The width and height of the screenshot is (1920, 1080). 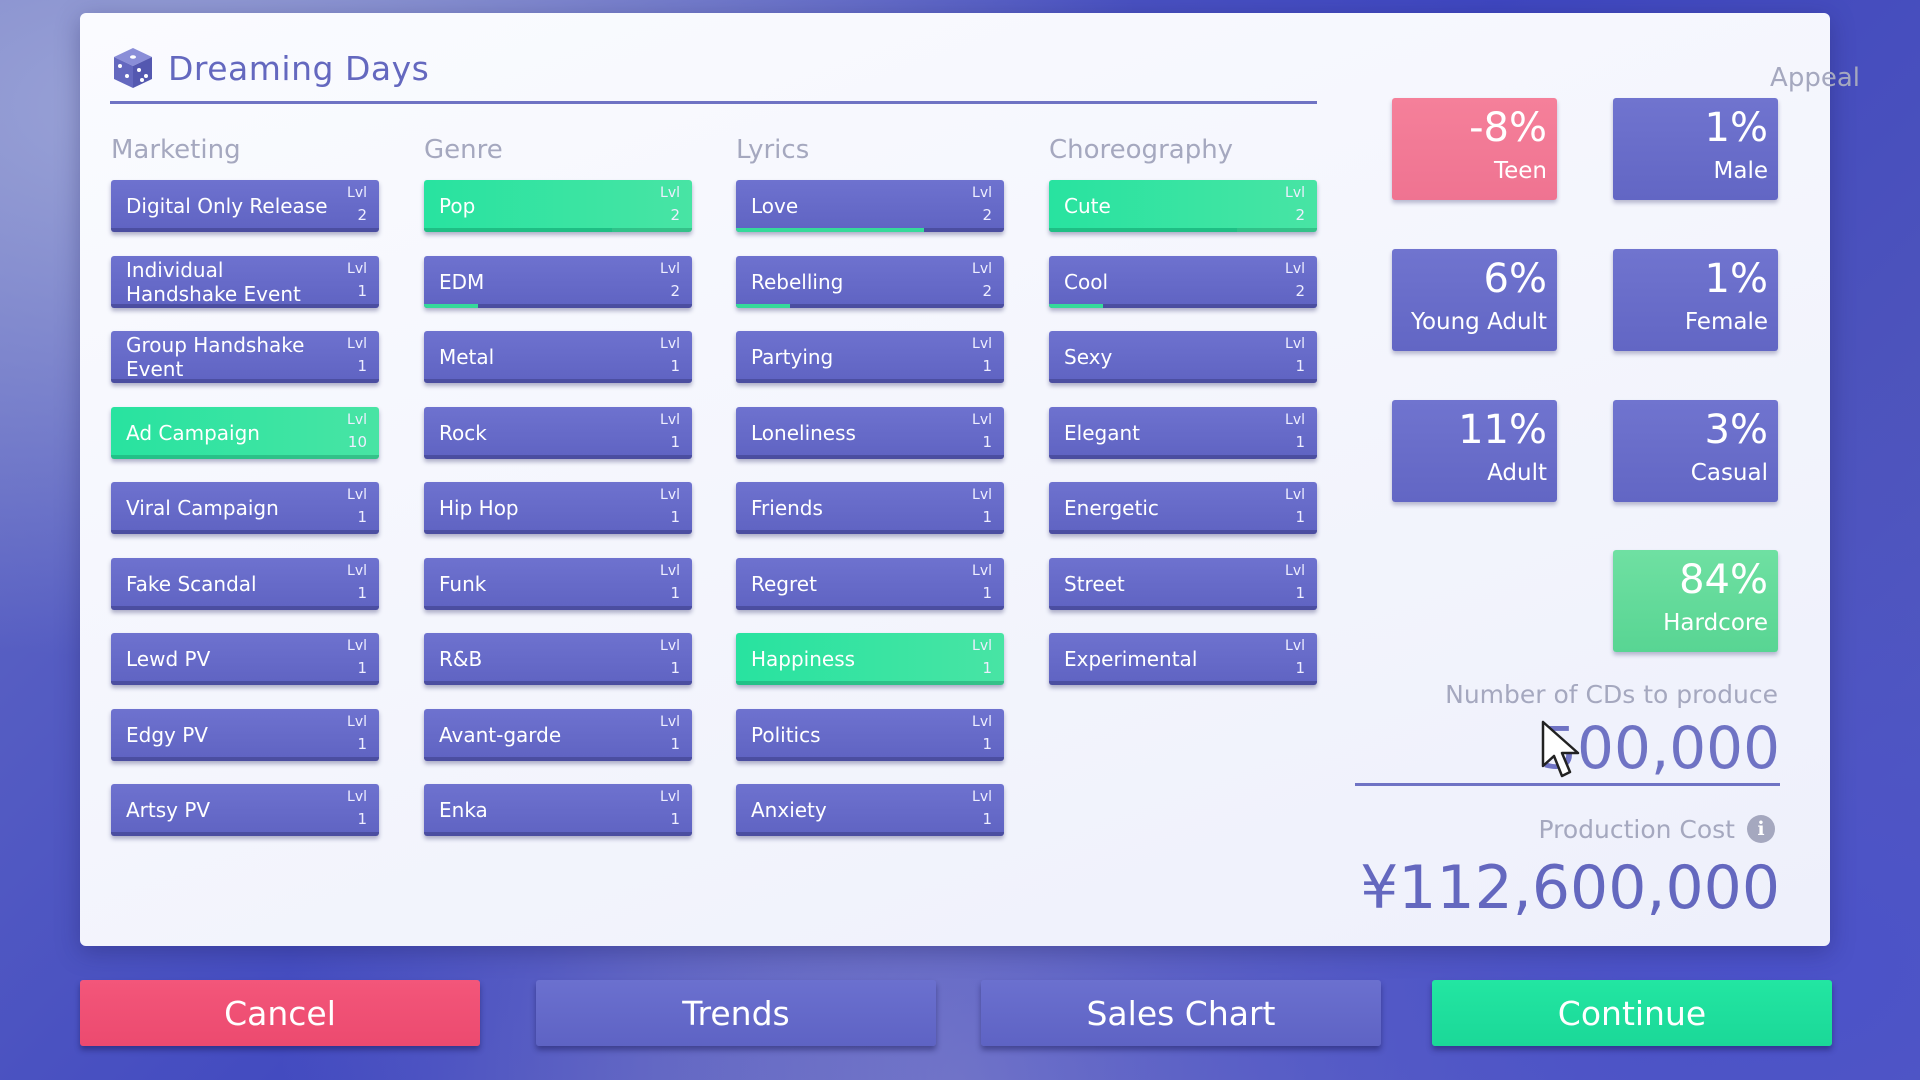 What do you see at coordinates (1183, 281) in the screenshot?
I see `option-button: Cool Lvl 2` at bounding box center [1183, 281].